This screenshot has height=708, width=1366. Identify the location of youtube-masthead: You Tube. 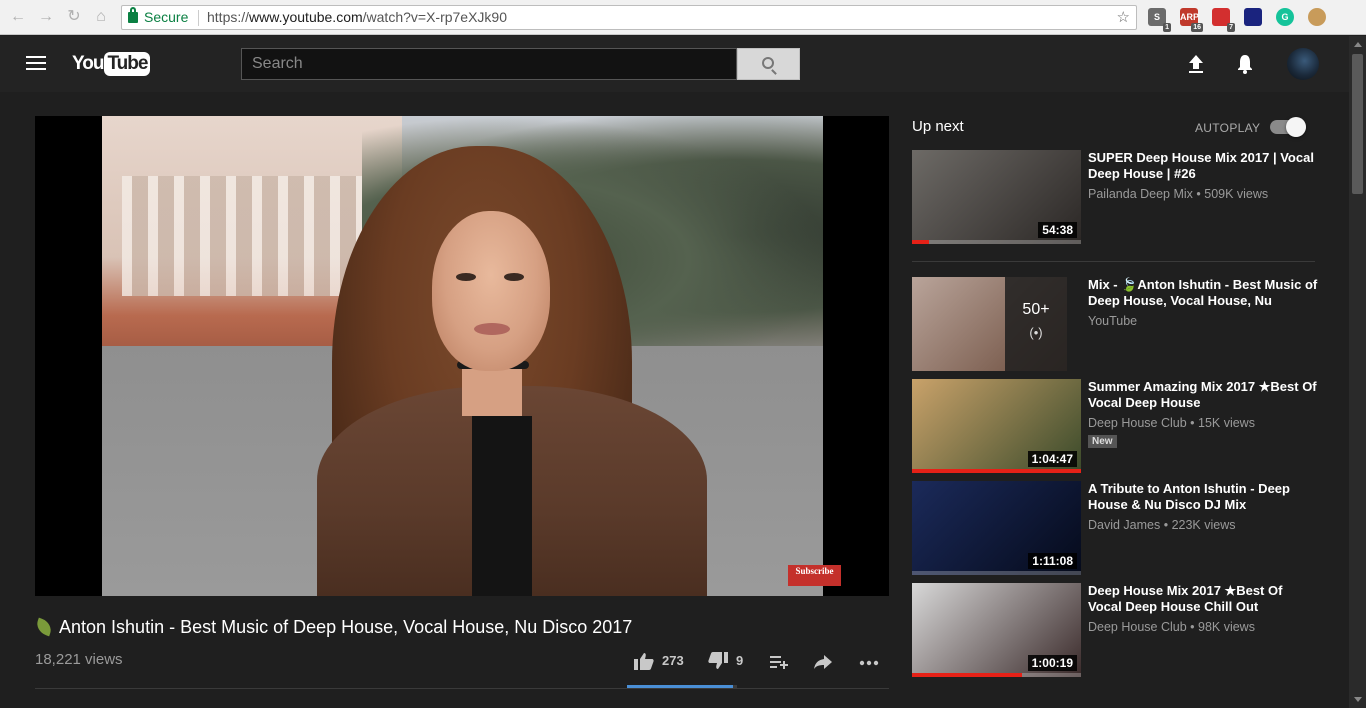
(674, 64).